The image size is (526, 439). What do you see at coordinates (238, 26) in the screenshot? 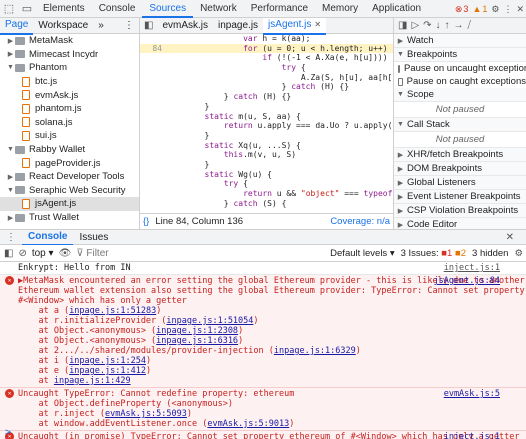
I see `editor-tab: inpage.js` at bounding box center [238, 26].